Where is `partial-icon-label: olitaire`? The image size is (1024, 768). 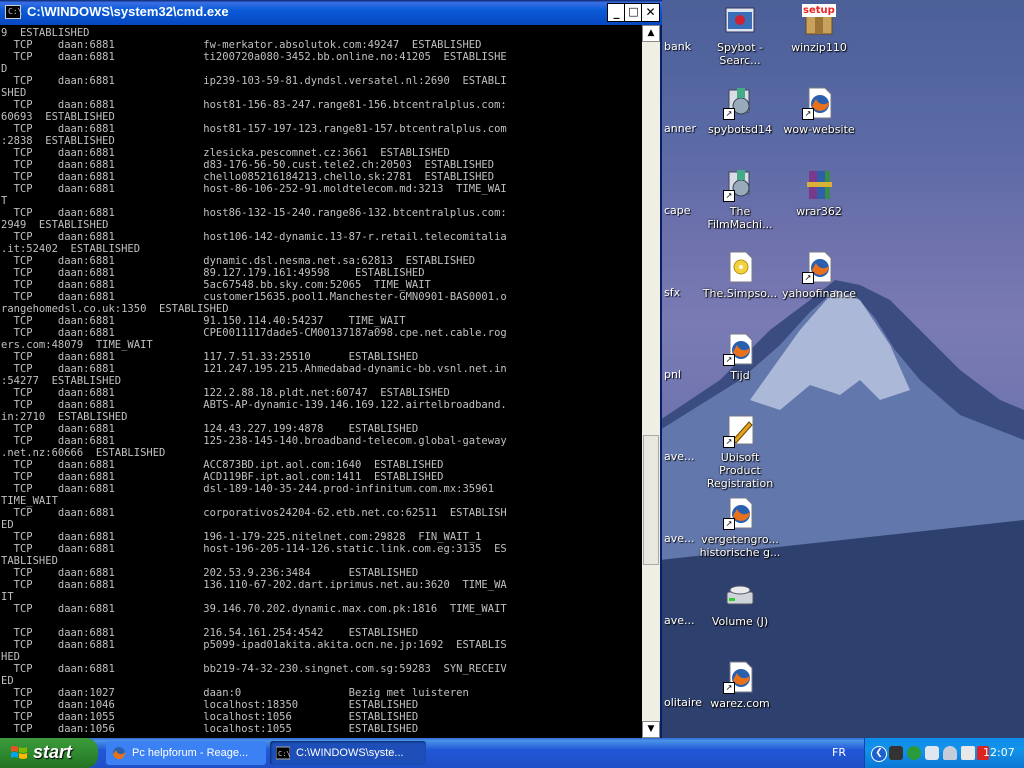 partial-icon-label: olitaire is located at coordinates (683, 702).